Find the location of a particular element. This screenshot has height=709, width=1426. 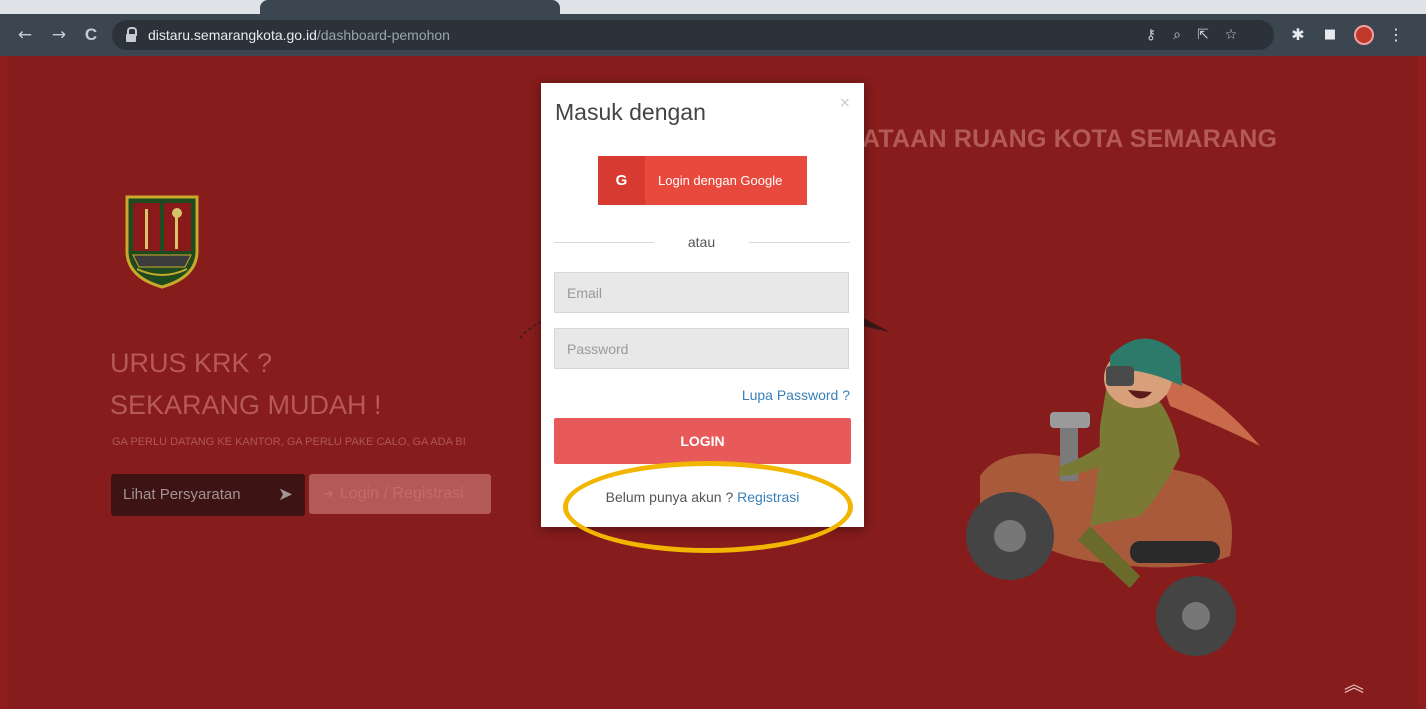

login-register-label: Login / Registrasi is located at coordinates (401, 493).